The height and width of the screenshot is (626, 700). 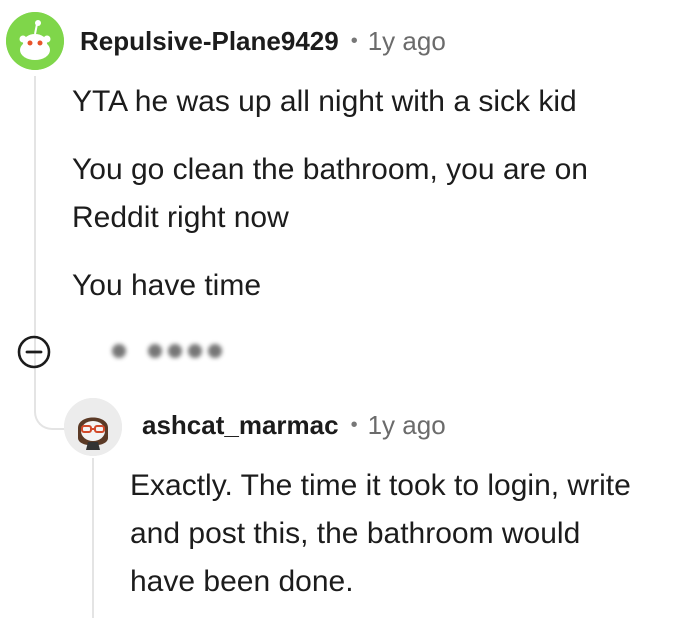 What do you see at coordinates (50, 401) in the screenshot?
I see `reply-connector` at bounding box center [50, 401].